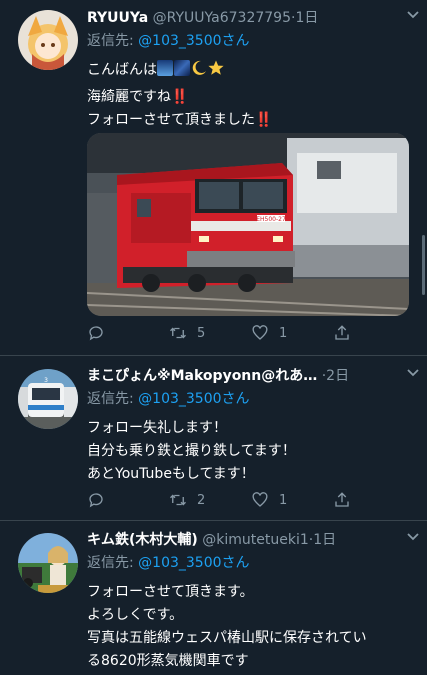  What do you see at coordinates (251, 72) in the screenshot?
I see `tweet-line: こんばんは🌃🌌🌙⭐` at bounding box center [251, 72].